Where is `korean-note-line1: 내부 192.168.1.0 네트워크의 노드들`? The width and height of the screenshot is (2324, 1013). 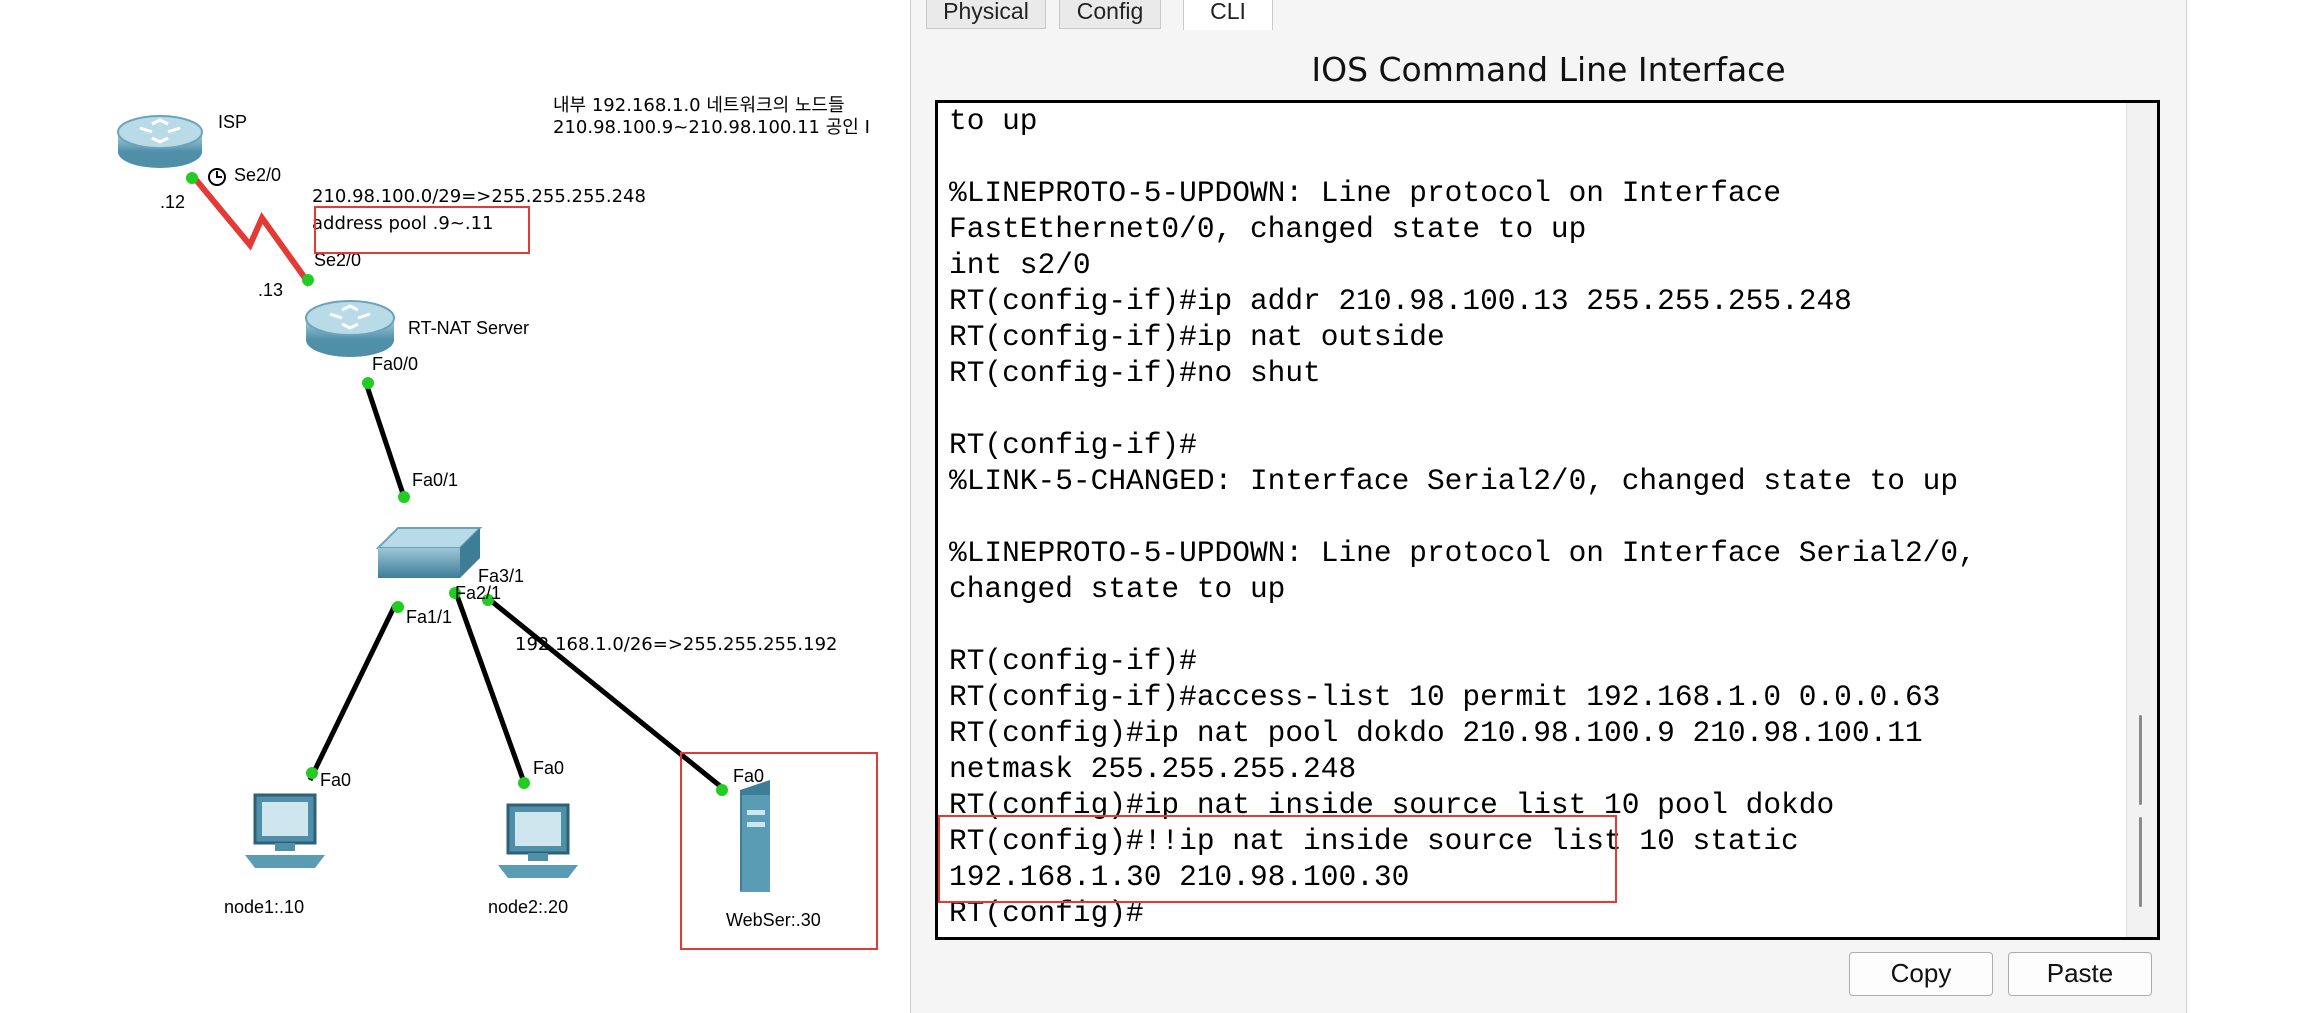 korean-note-line1: 내부 192.168.1.0 네트워크의 노드들 is located at coordinates (699, 105).